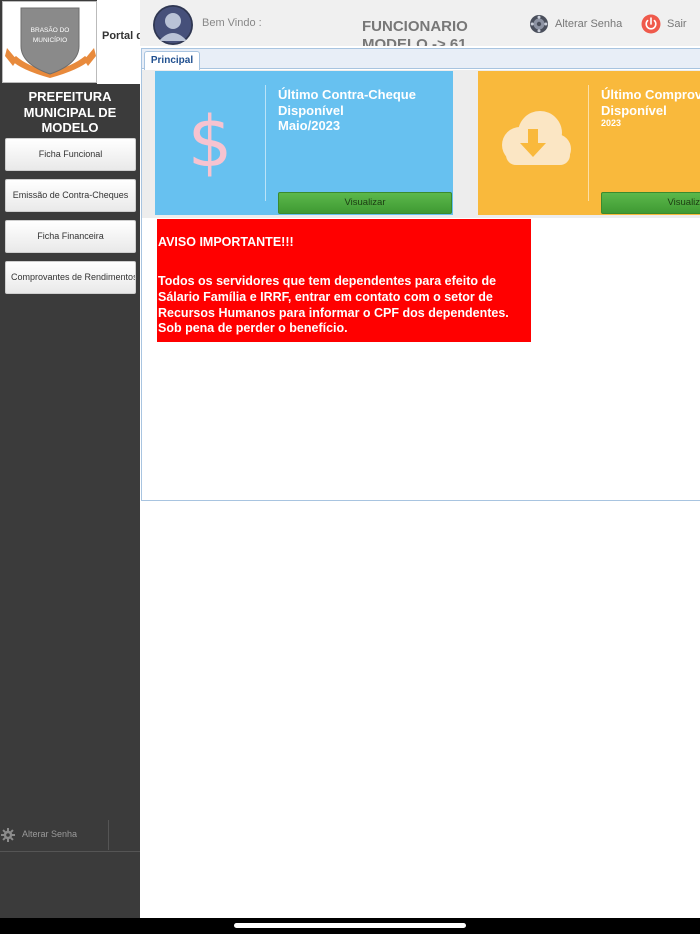 The width and height of the screenshot is (700, 934). What do you see at coordinates (536, 138) in the screenshot?
I see `cloud-download-icon` at bounding box center [536, 138].